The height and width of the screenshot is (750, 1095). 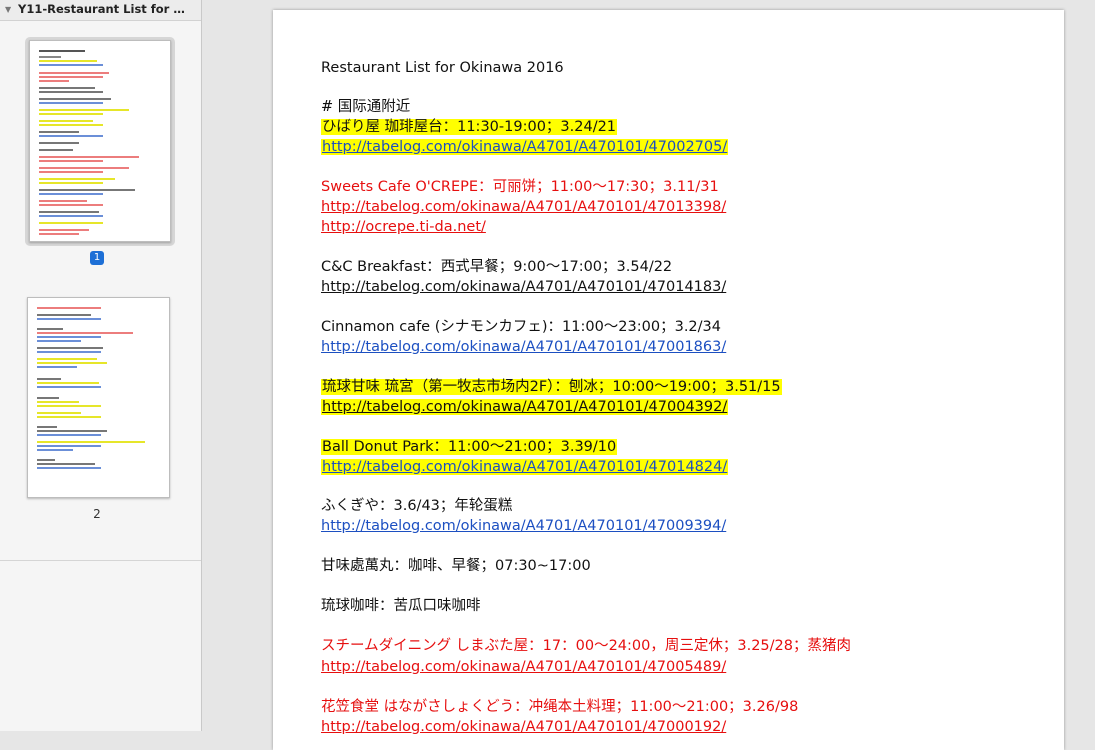 What do you see at coordinates (97, 514) in the screenshot?
I see `page-number-2: 2` at bounding box center [97, 514].